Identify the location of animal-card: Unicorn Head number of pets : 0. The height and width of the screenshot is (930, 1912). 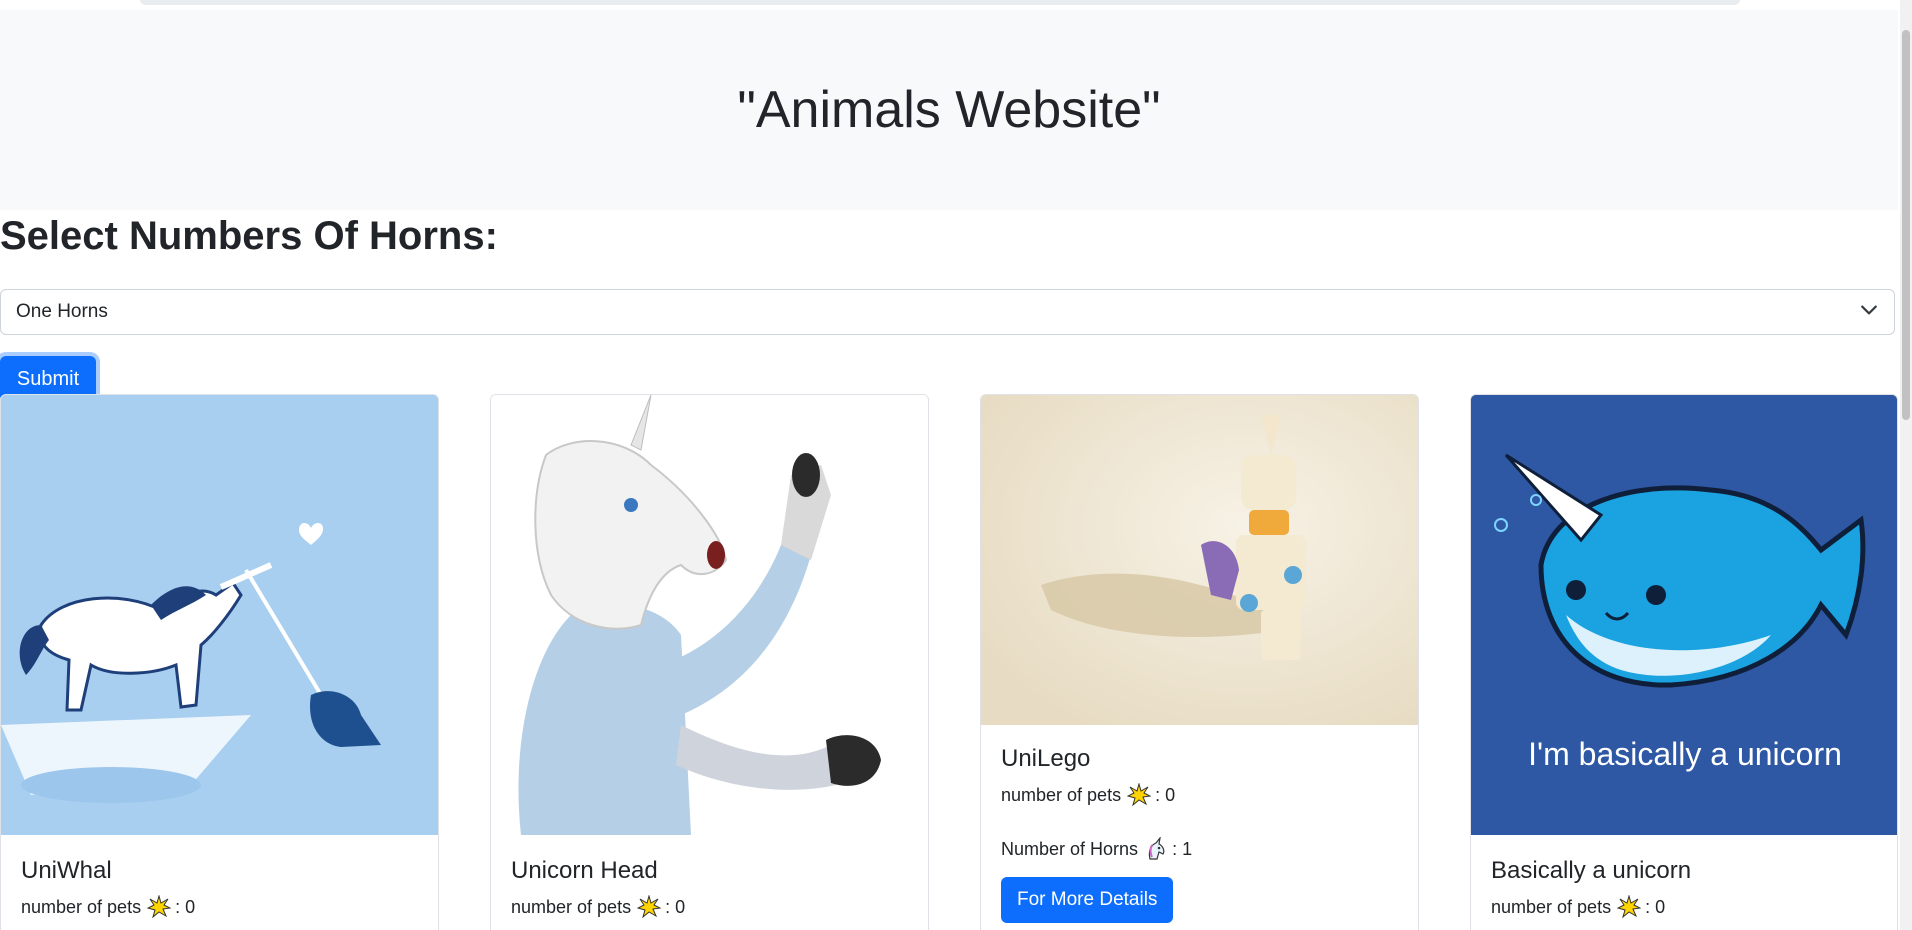
(709, 662).